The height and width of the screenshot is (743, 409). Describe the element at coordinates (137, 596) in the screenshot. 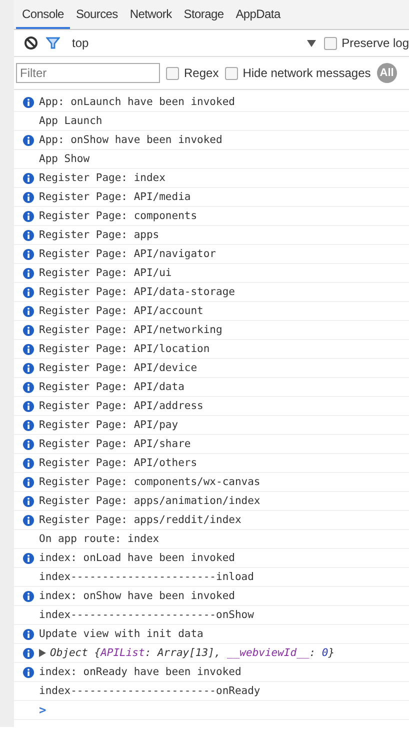

I see `console-message: index: onShow have been invoked` at that location.